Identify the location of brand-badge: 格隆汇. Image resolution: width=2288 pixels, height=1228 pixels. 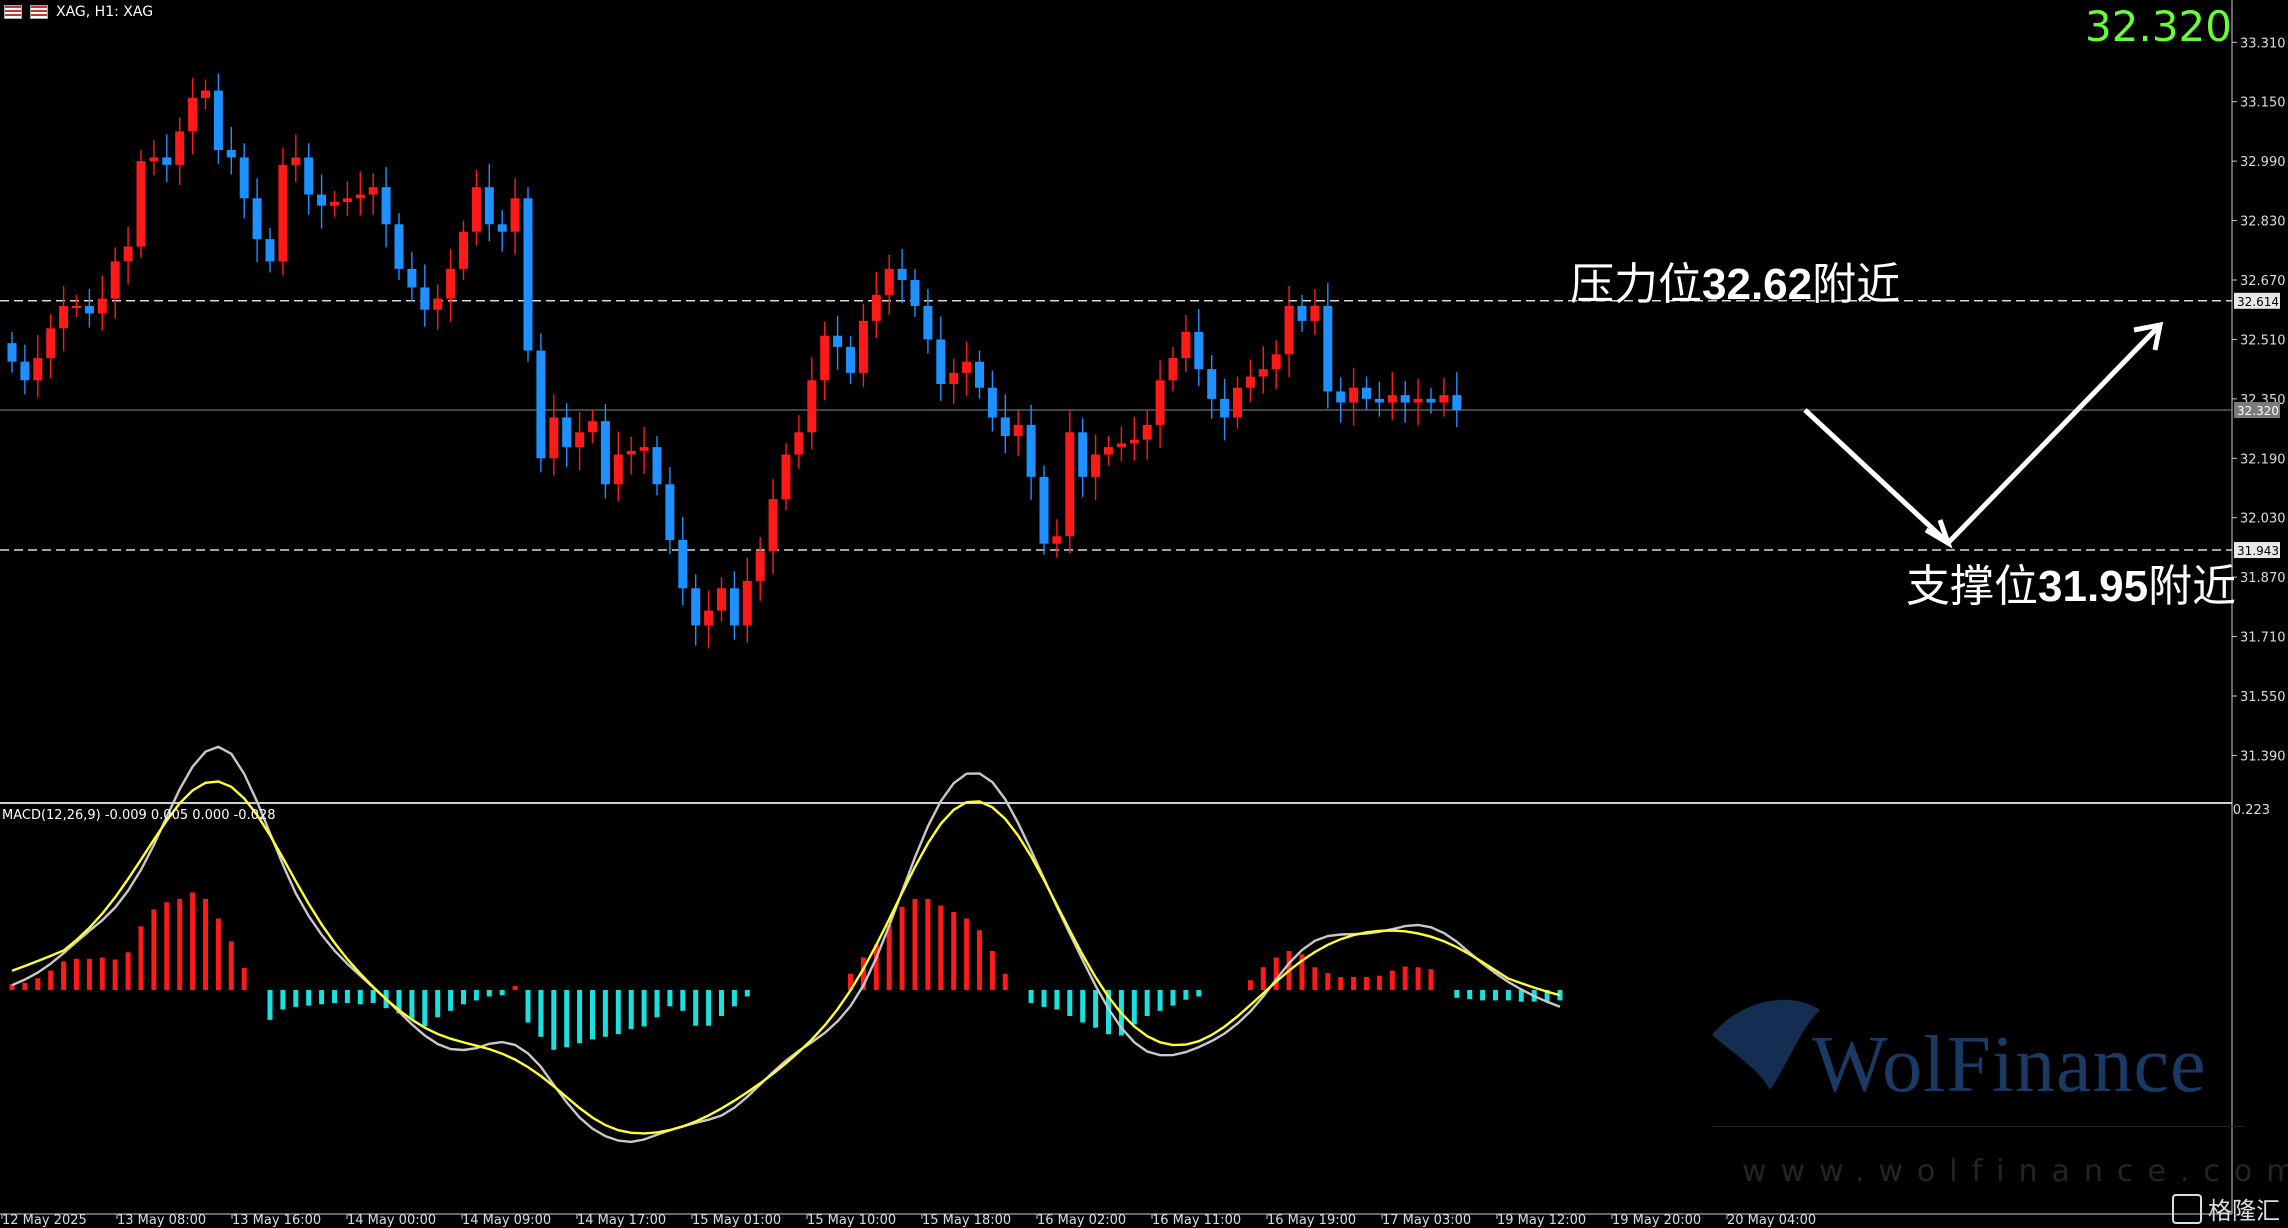
(2226, 1208).